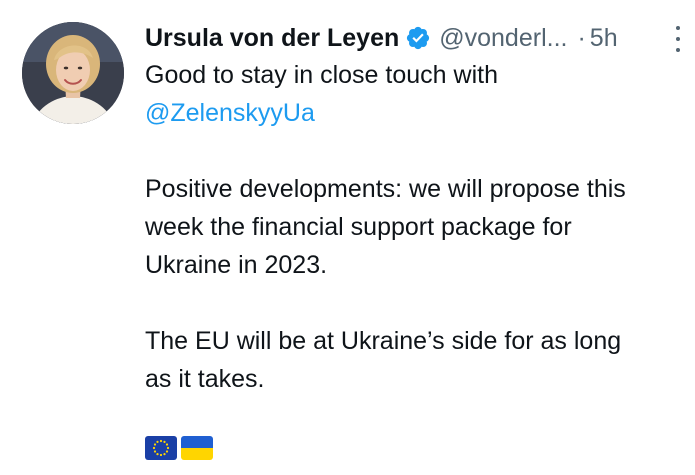  What do you see at coordinates (358, 227) in the screenshot?
I see `tweet-line: week the financial support package for` at bounding box center [358, 227].